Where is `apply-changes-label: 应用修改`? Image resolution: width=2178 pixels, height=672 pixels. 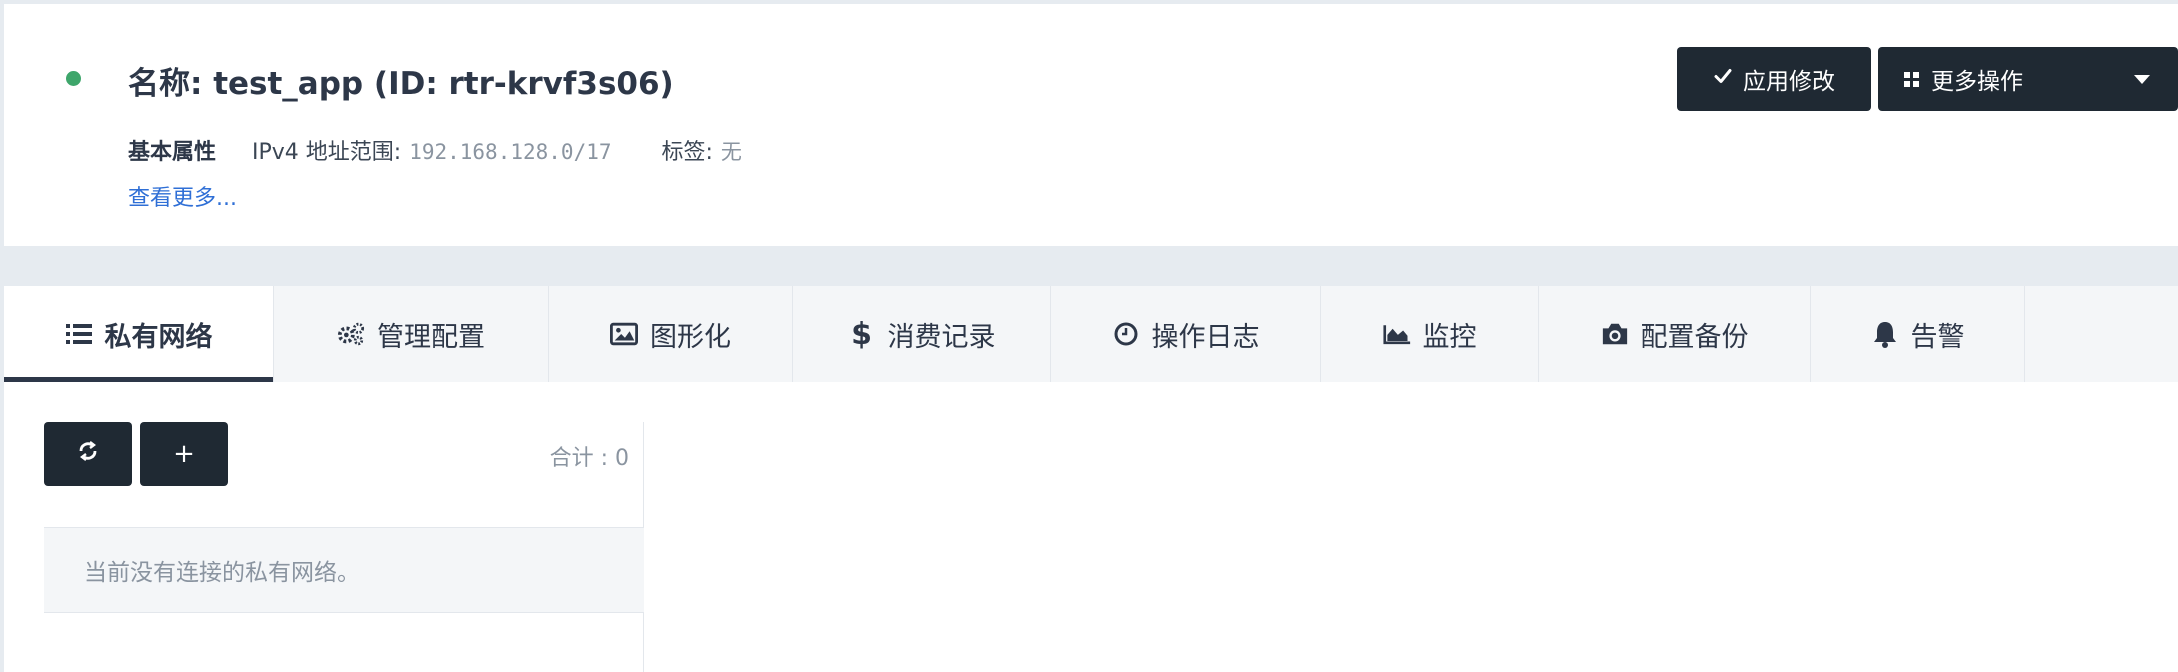
apply-changes-label: 应用修改 is located at coordinates (1789, 82).